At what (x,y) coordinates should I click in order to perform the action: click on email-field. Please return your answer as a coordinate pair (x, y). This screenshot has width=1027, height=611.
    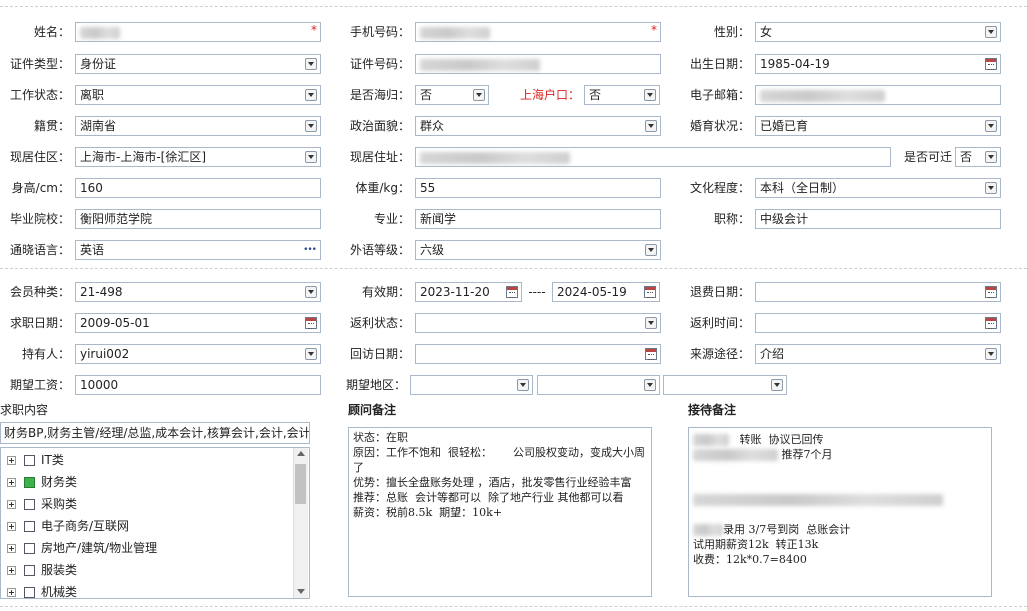
    Looking at the image, I should click on (878, 95).